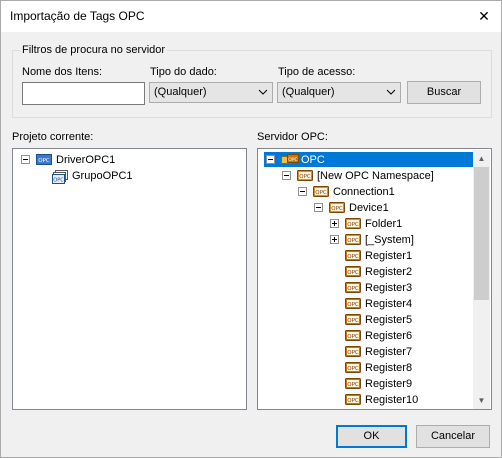 Image resolution: width=502 pixels, height=458 pixels. I want to click on vertical-scrollbar: ▲ ▼, so click(481, 279).